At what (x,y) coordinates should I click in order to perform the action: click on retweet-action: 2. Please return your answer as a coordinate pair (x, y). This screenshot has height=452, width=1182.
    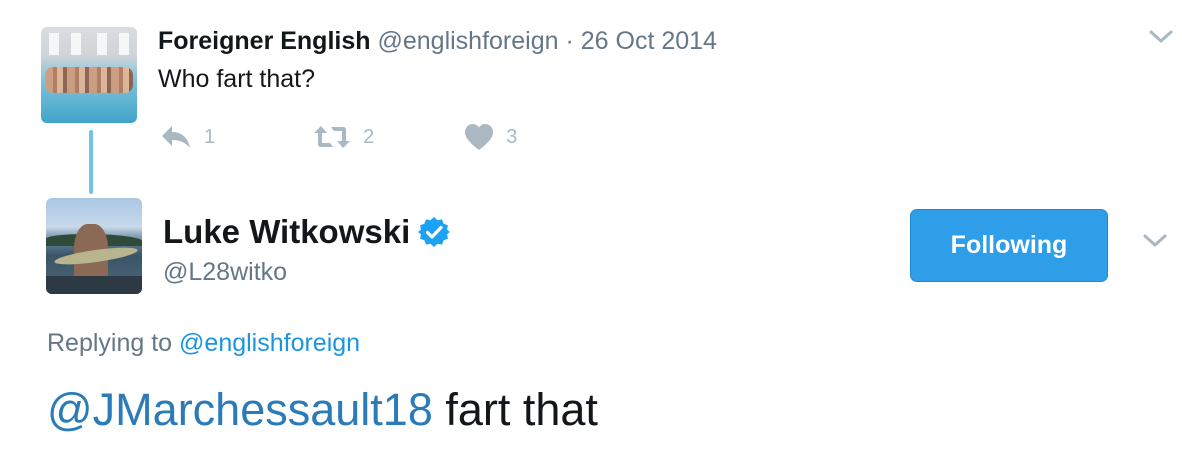
    Looking at the image, I should click on (343, 137).